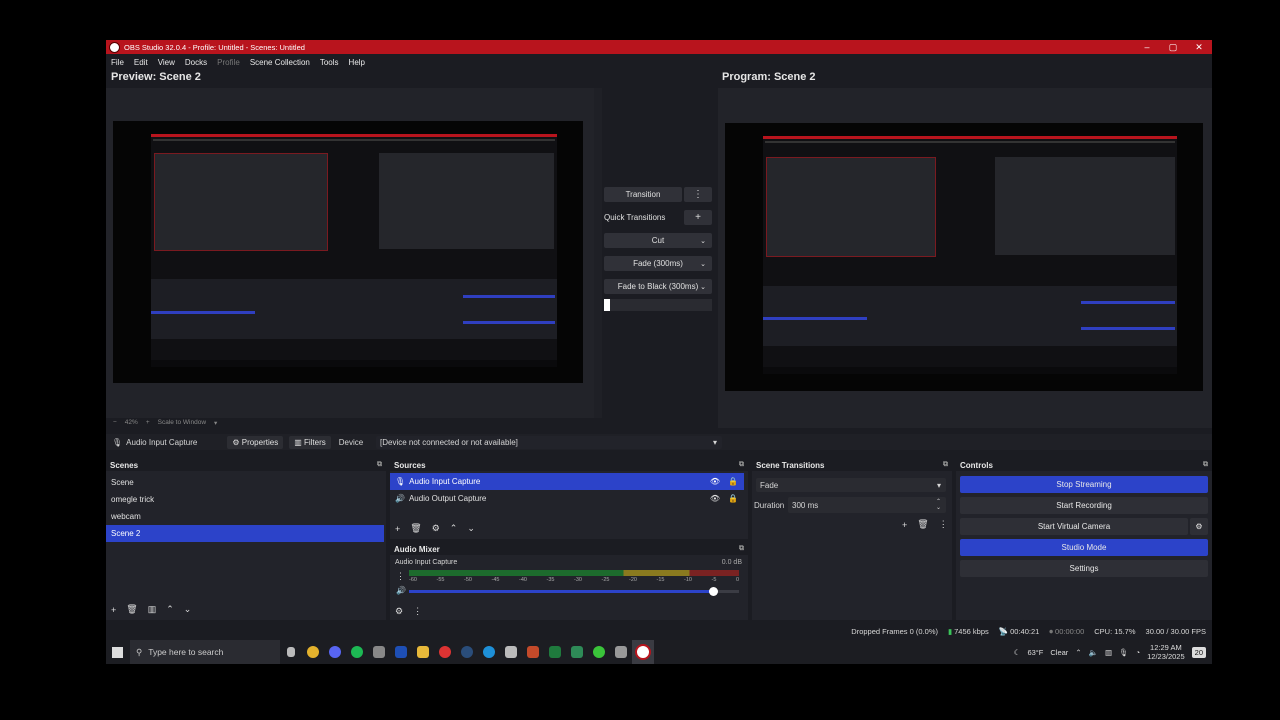  I want to click on gear-icon: ⚙, so click(1199, 526).